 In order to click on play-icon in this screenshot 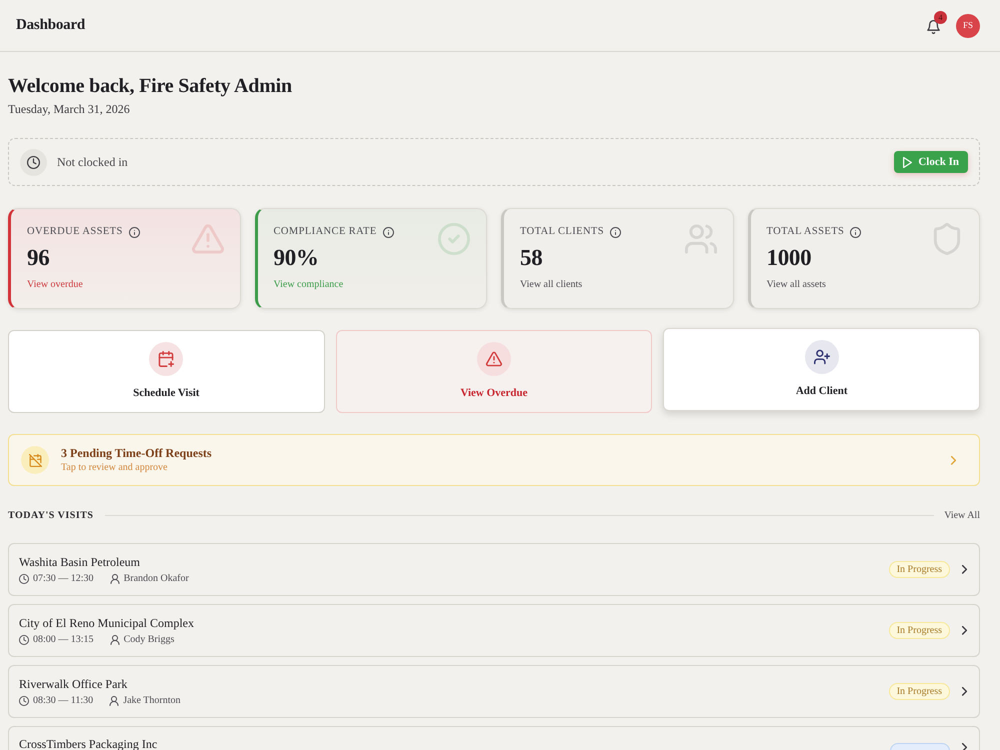, I will do `click(907, 162)`.